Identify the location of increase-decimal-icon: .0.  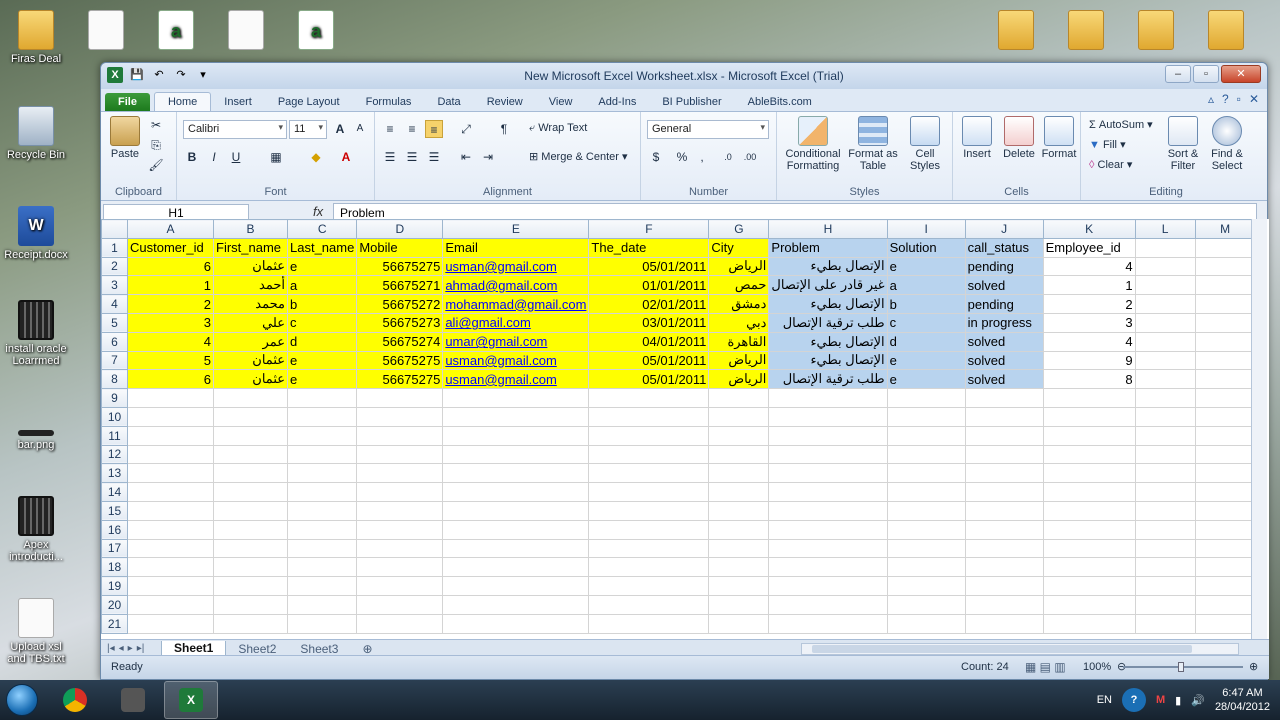
(728, 157).